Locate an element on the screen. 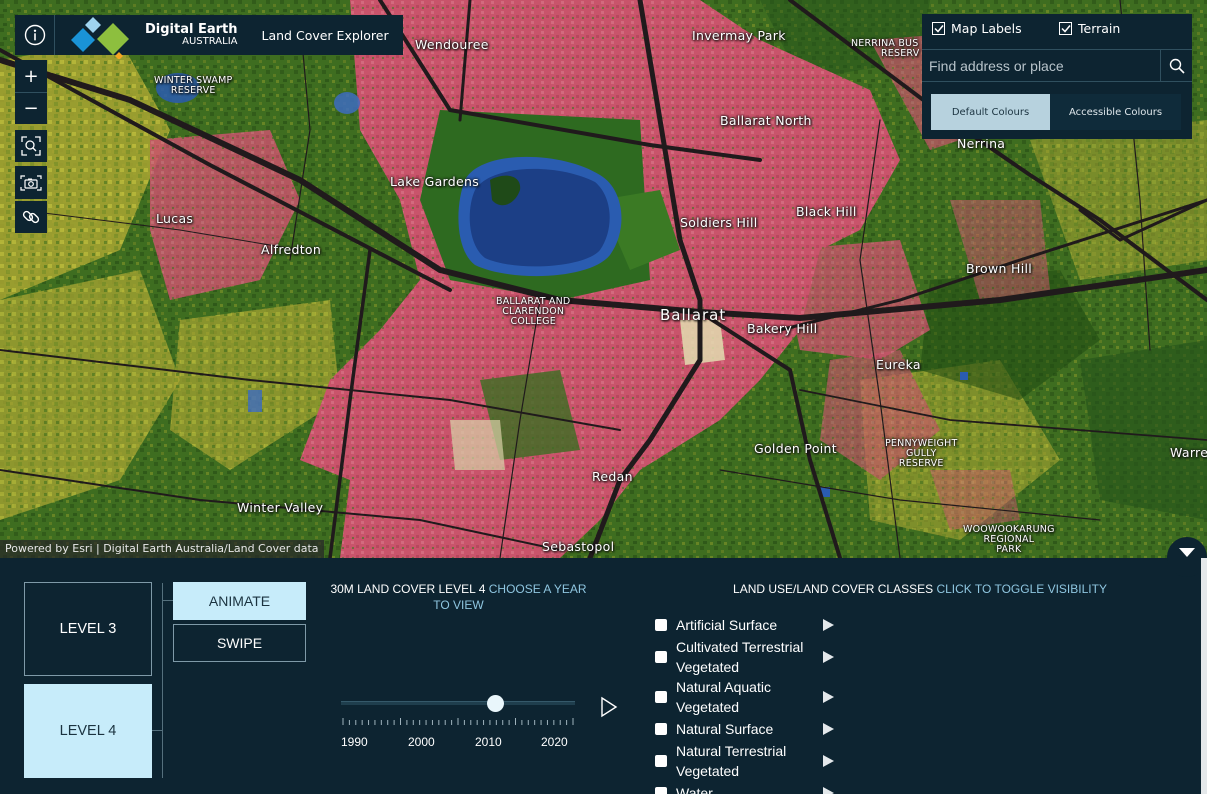  place-label-alfredton: Alfredton is located at coordinates (291, 249).